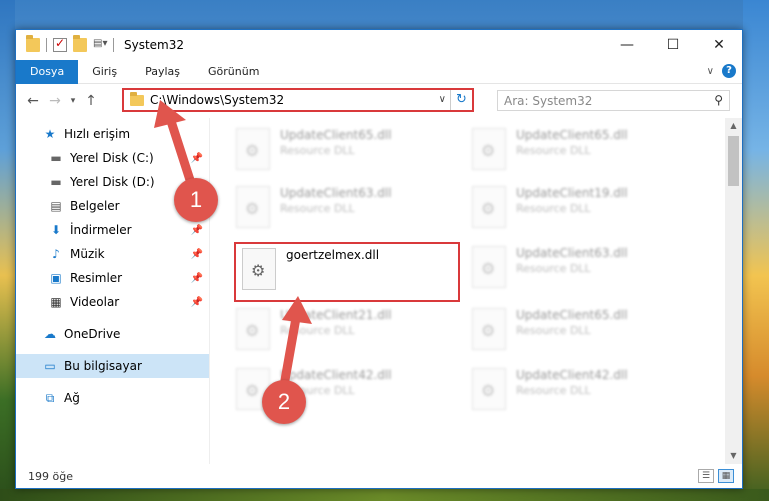  What do you see at coordinates (112, 366) in the screenshot?
I see `sidebar-item-this-pc: ▭ Bu bilgisayar` at bounding box center [112, 366].